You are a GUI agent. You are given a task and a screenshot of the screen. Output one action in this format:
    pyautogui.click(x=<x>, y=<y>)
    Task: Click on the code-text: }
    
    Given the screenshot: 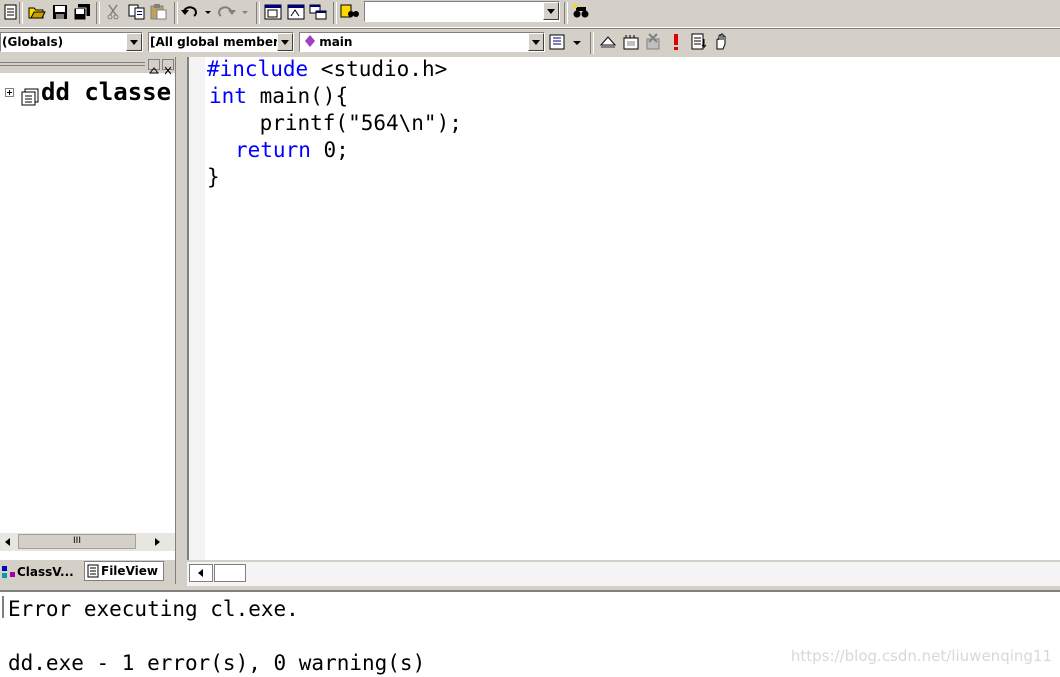 What is the action you would take?
    pyautogui.click(x=213, y=177)
    